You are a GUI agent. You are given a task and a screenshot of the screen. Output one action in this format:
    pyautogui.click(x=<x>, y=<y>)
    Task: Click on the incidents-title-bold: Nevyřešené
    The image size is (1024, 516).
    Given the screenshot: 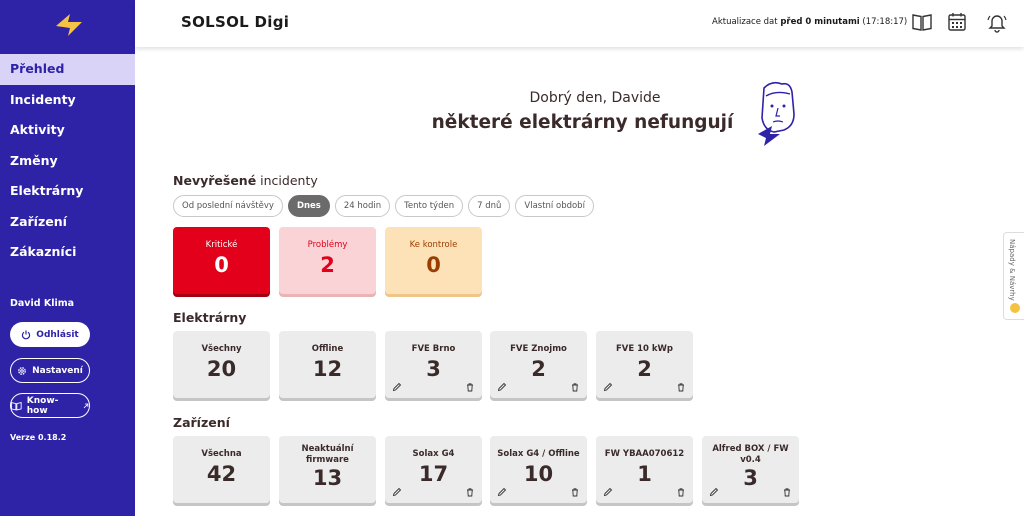 What is the action you would take?
    pyautogui.click(x=215, y=180)
    